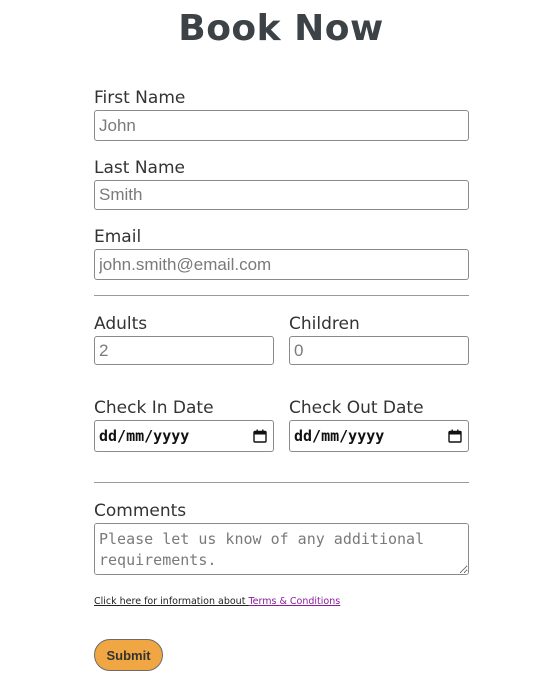 Image resolution: width=536 pixels, height=681 pixels. Describe the element at coordinates (356, 408) in the screenshot. I see `check-out-label: Check Out Date` at that location.